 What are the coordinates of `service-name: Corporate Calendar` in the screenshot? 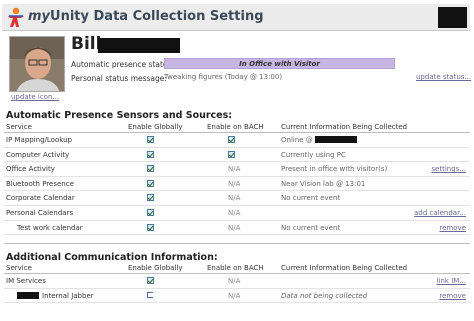 It's located at (40, 198).